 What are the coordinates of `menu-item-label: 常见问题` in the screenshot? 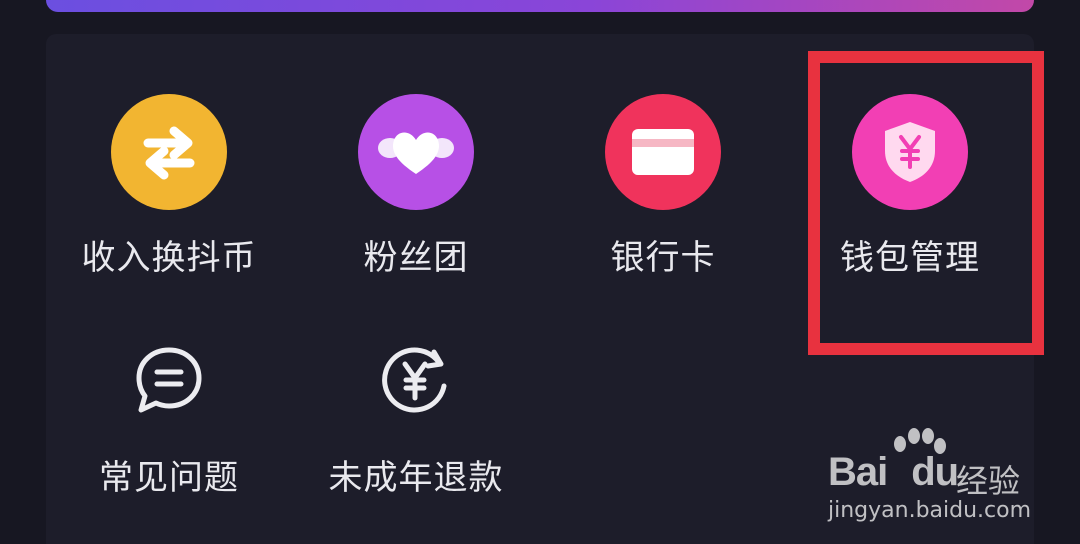 It's located at (169, 478).